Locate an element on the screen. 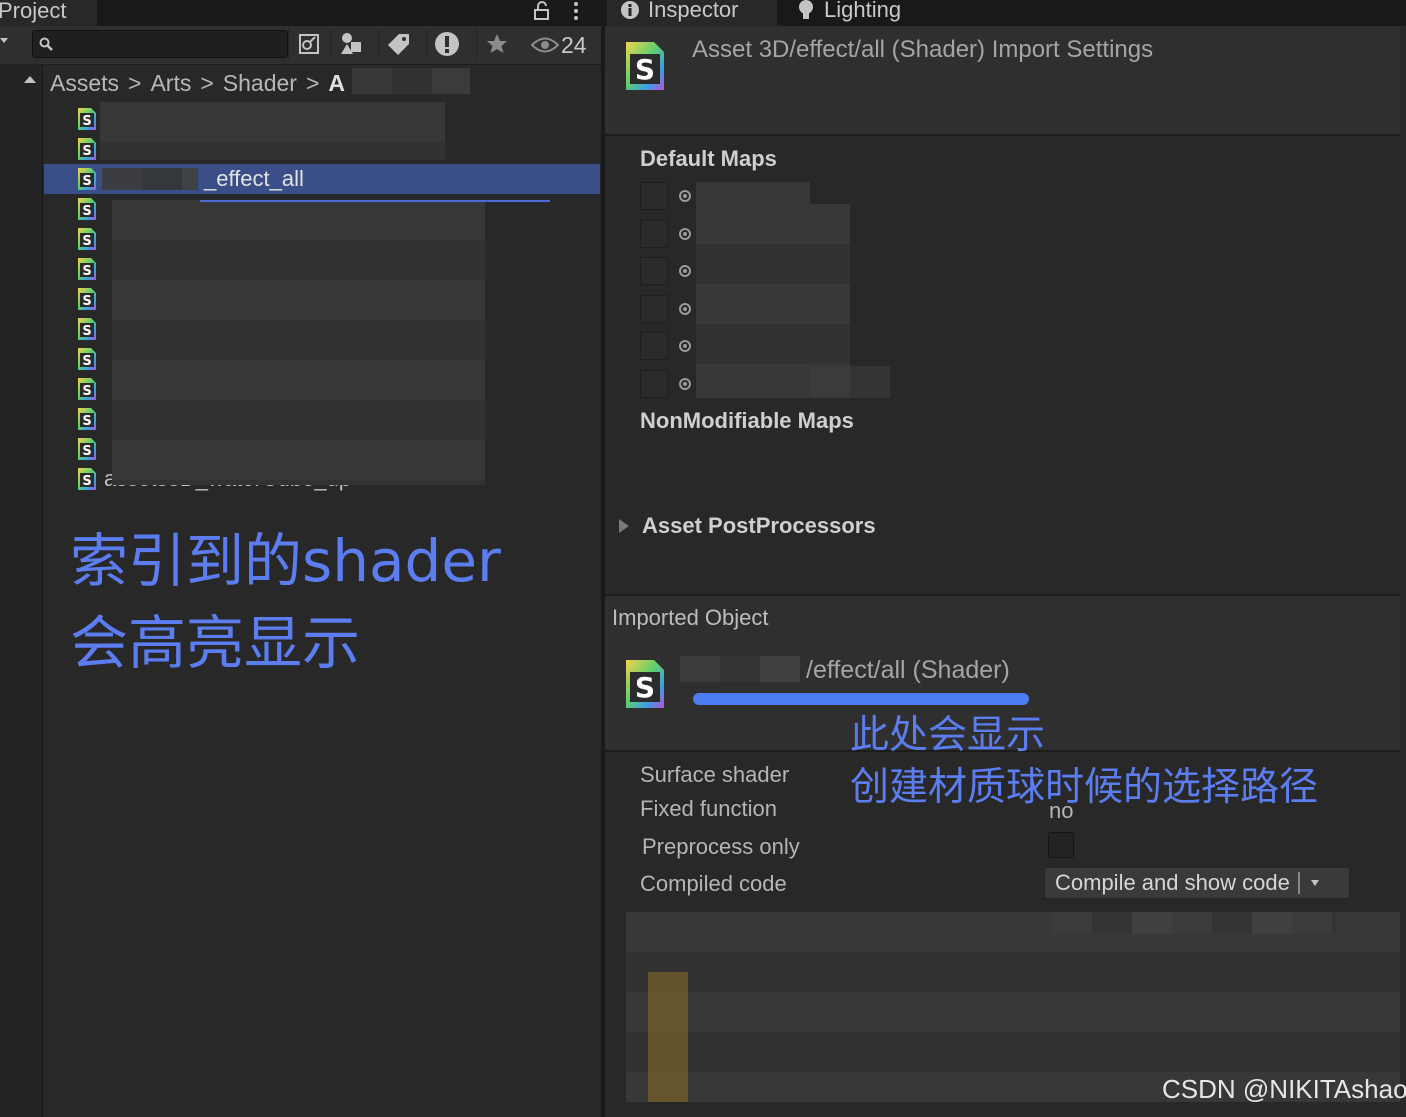 The width and height of the screenshot is (1406, 1117). tab-lighting-label: Lighting is located at coordinates (863, 11).